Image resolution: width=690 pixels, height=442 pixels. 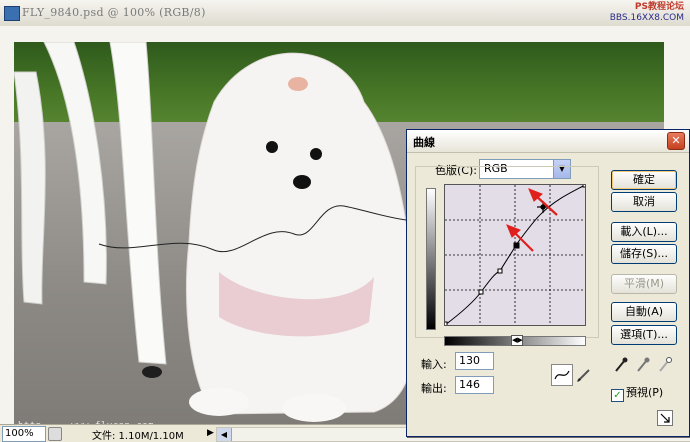 I want to click on smooth-button: 平滑(M), so click(x=644, y=284).